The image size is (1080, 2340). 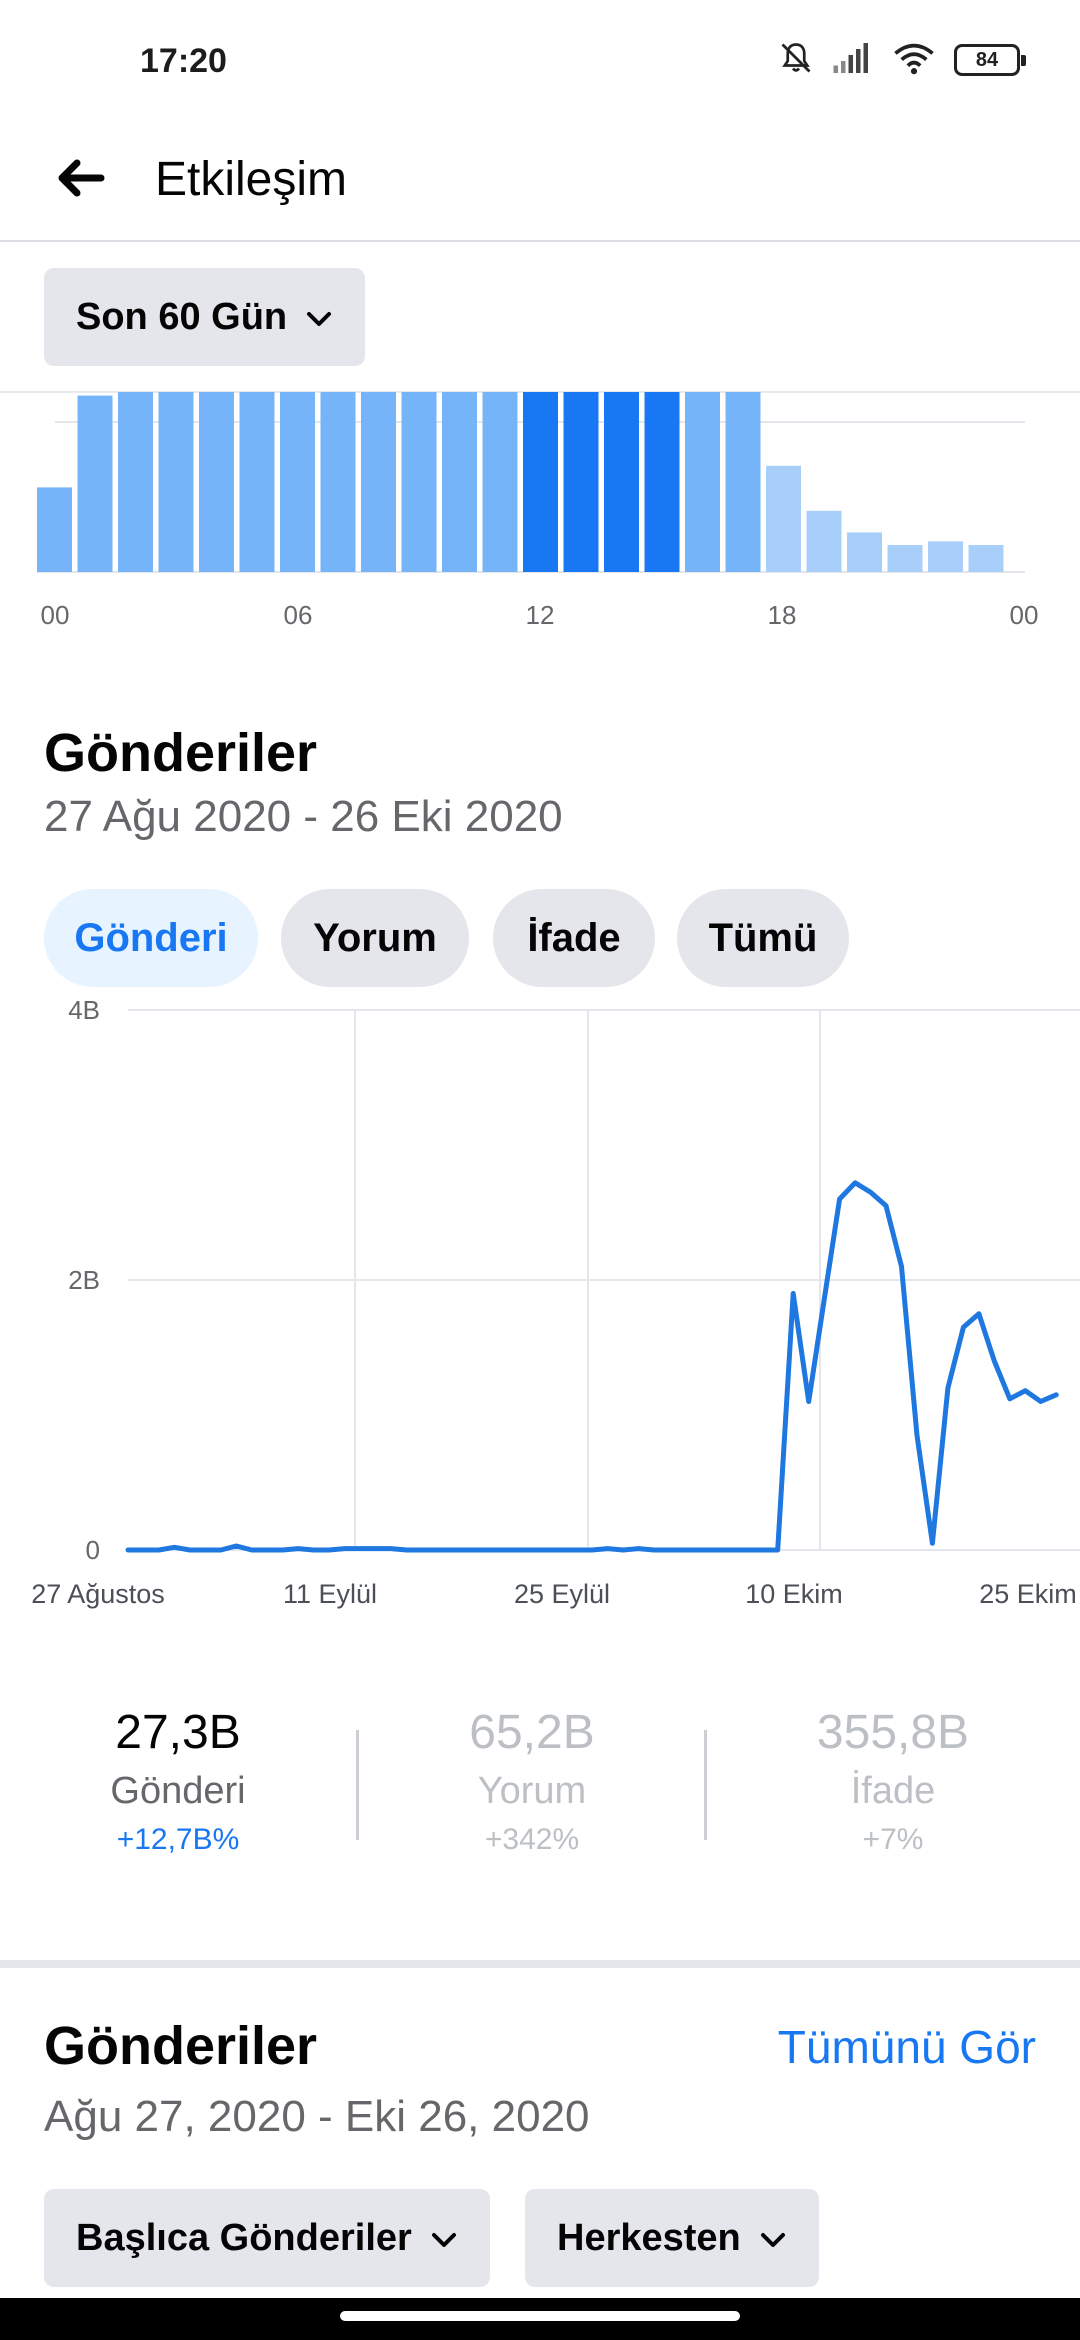 What do you see at coordinates (532, 1791) in the screenshot?
I see `metric-label: Yorum` at bounding box center [532, 1791].